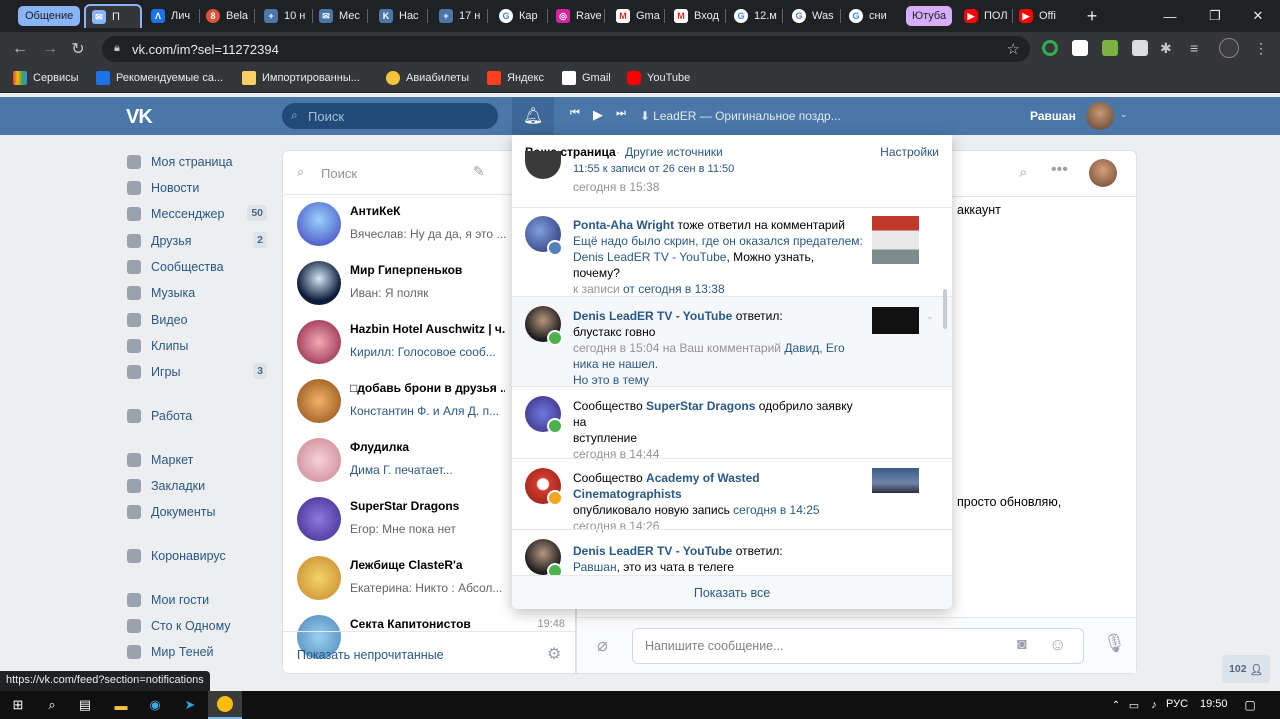 The image size is (1280, 719). Describe the element at coordinates (575, 113) in the screenshot. I see `prev-track-icon: ⏮` at that location.